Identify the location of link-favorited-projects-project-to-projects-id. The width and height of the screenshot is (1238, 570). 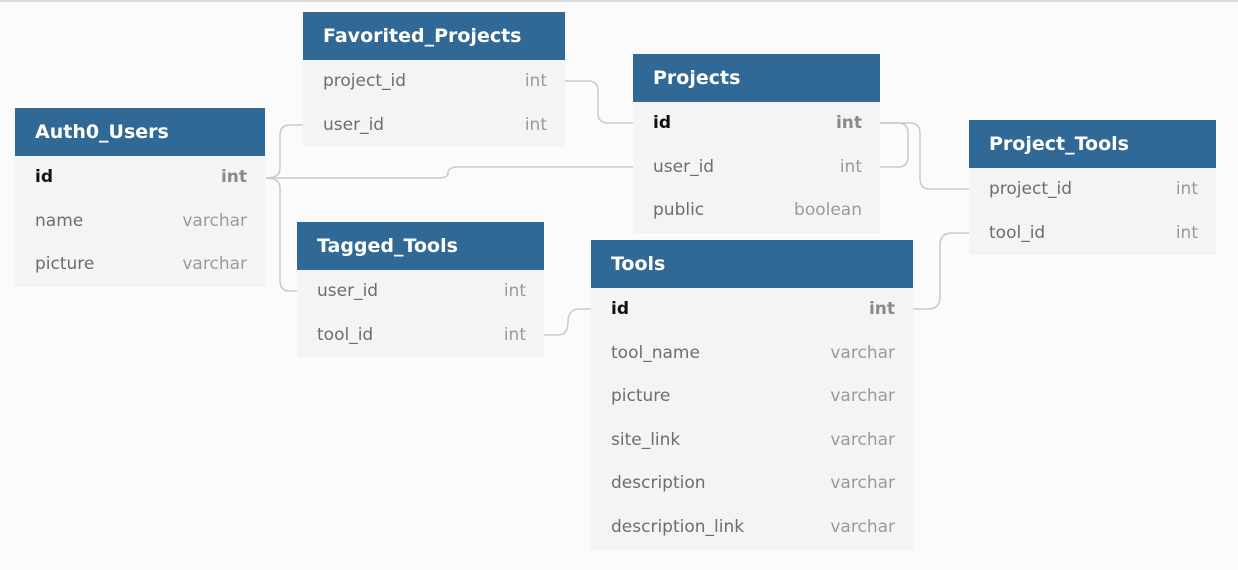
(599, 102).